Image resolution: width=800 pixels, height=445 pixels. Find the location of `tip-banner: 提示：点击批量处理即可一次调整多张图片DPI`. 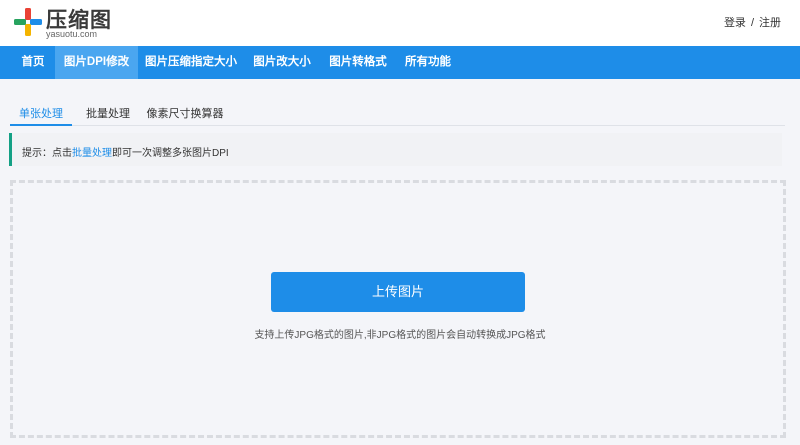

tip-banner: 提示：点击批量处理即可一次调整多张图片DPI is located at coordinates (395, 149).